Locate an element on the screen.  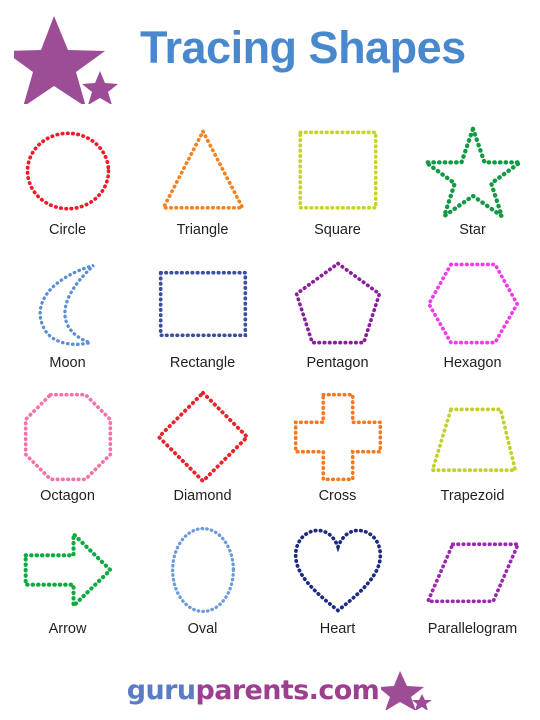
shape-cell-trapezoid: Trapezoid is located at coordinates (472, 444).